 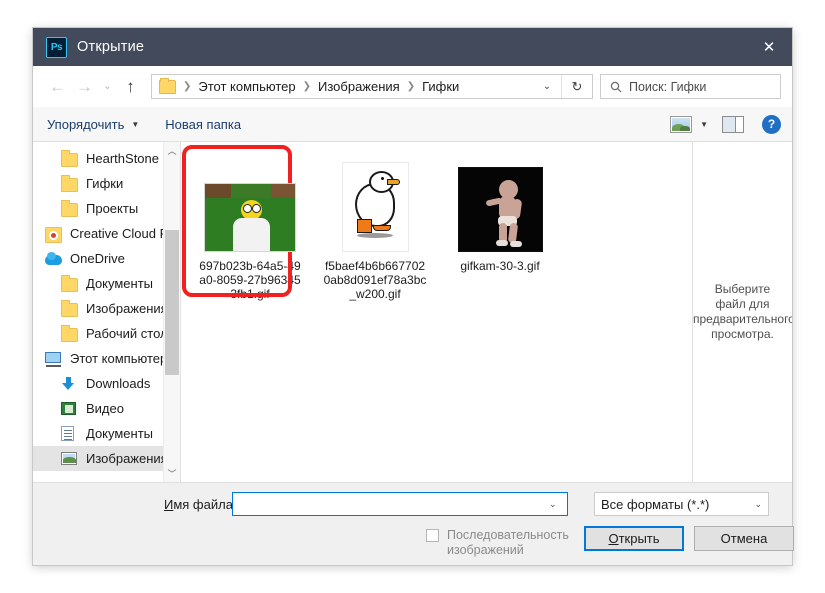 I want to click on view-layout-icon, so click(x=681, y=124).